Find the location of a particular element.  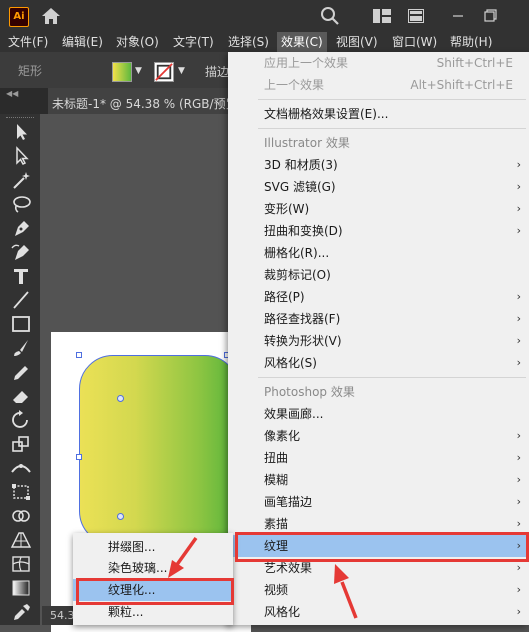

menu-edit: 编辑(E) is located at coordinates (82, 42).